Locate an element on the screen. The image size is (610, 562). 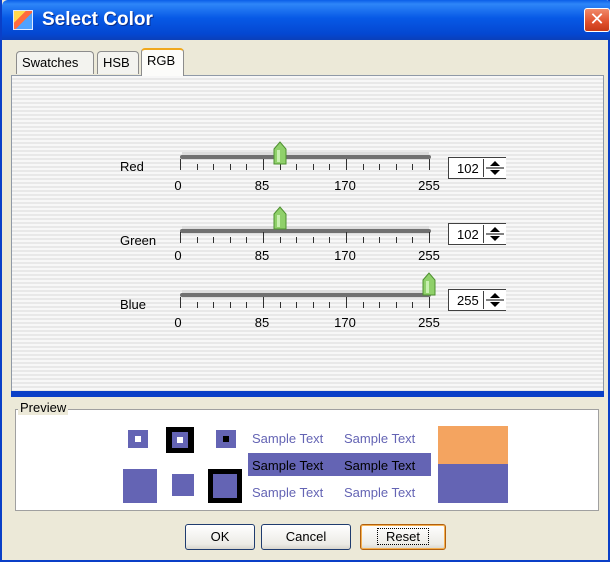
ok-button: OK is located at coordinates (220, 537).